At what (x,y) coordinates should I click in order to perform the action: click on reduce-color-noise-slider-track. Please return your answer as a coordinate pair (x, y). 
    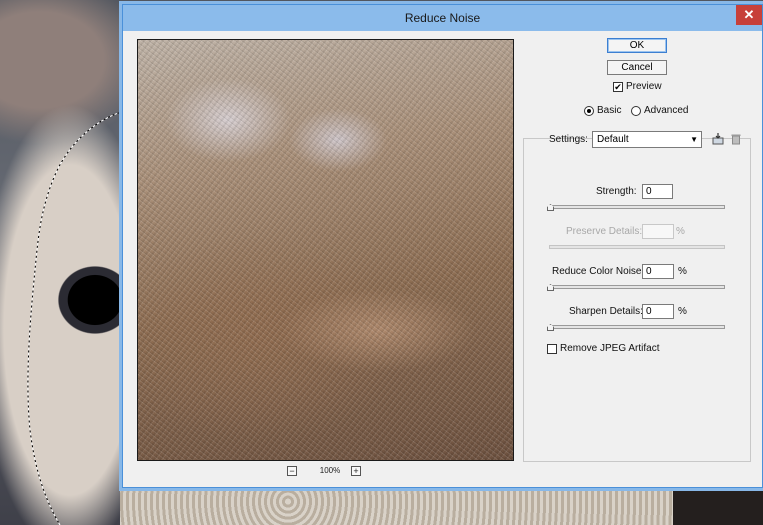
    Looking at the image, I should click on (636, 287).